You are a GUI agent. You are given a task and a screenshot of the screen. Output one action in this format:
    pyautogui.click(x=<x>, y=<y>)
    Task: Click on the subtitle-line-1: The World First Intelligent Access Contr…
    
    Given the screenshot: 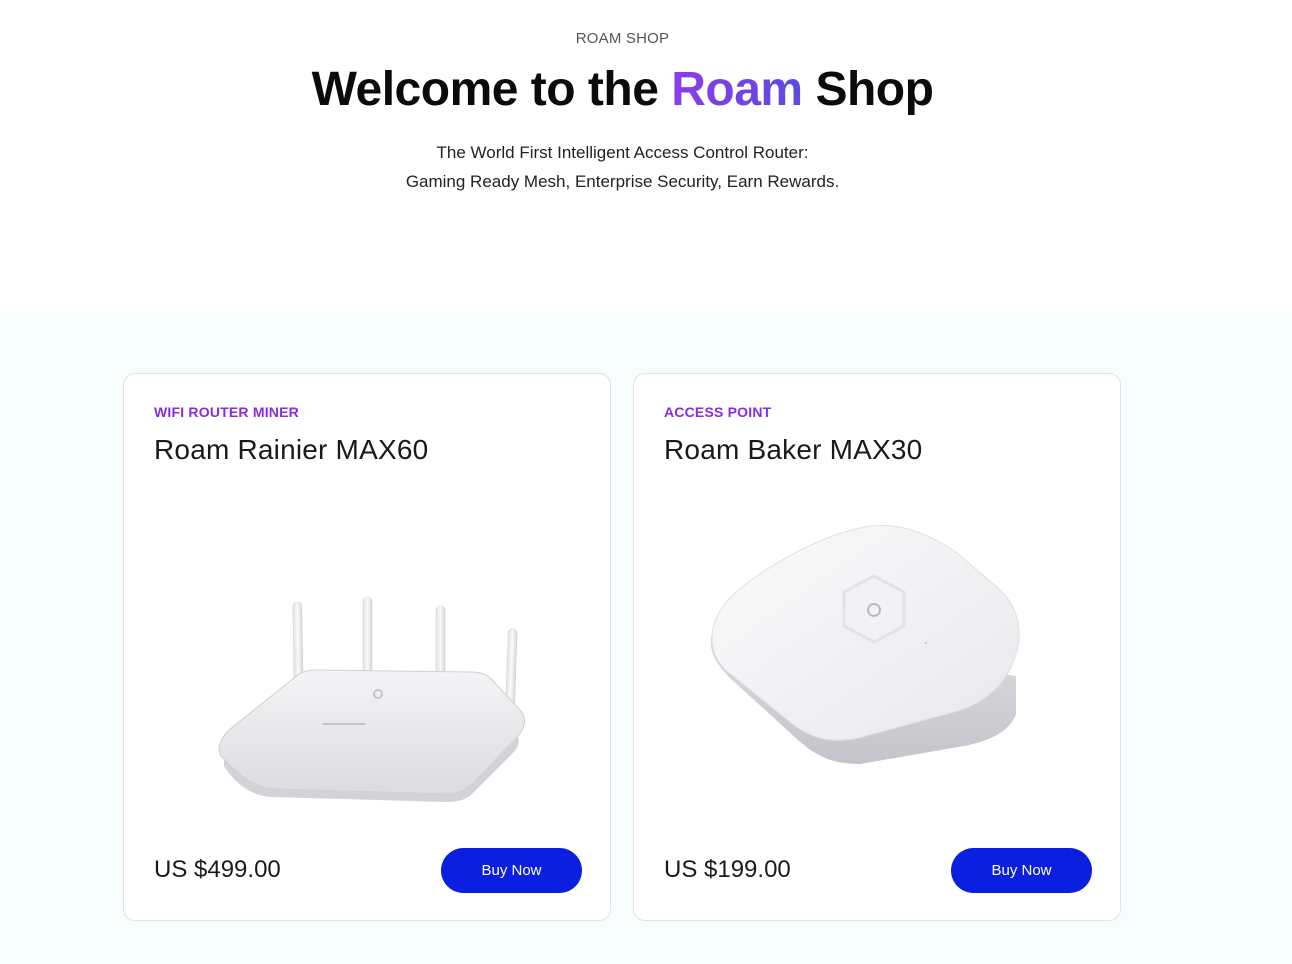 What is the action you would take?
    pyautogui.click(x=622, y=152)
    